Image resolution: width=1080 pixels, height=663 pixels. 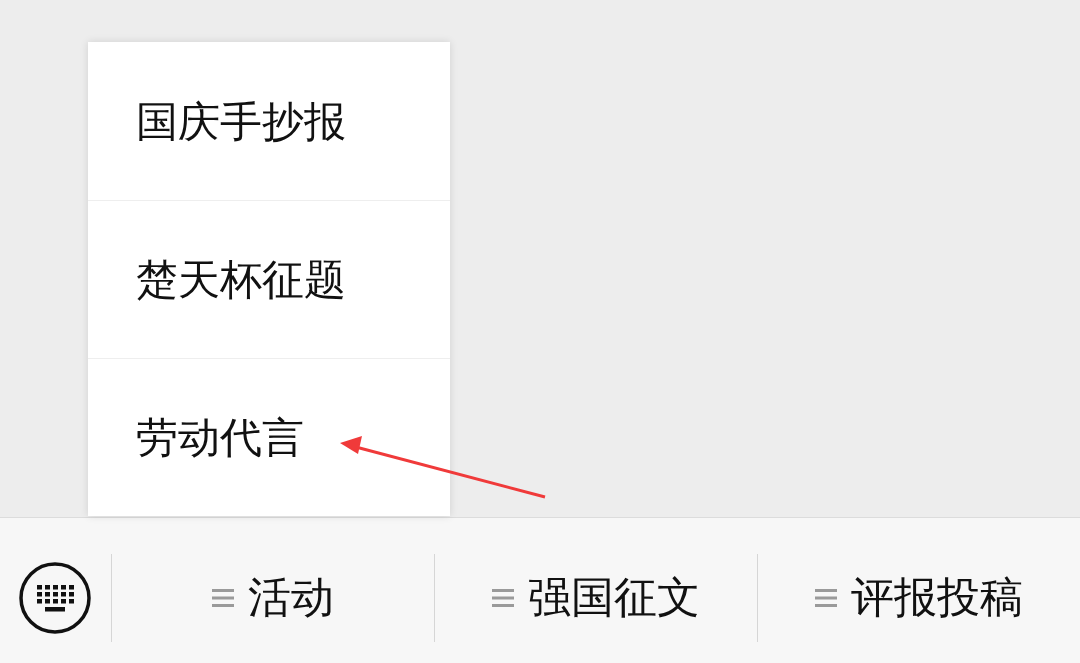 I want to click on menu-tab: 评报投稿, so click(x=918, y=597).